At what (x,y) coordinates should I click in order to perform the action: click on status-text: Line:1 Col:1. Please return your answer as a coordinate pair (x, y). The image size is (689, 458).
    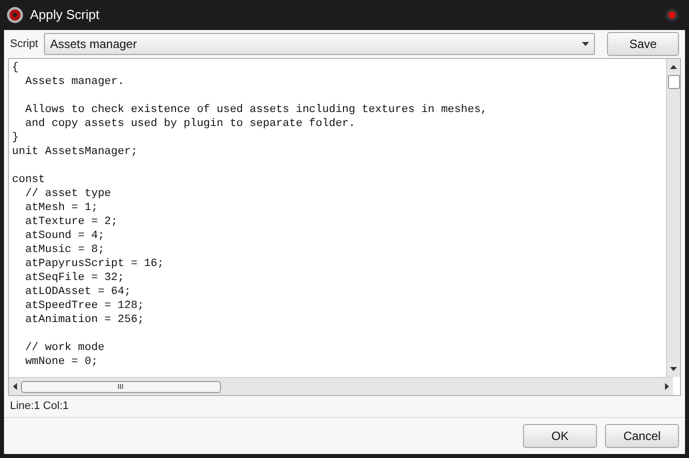
    Looking at the image, I should click on (39, 406).